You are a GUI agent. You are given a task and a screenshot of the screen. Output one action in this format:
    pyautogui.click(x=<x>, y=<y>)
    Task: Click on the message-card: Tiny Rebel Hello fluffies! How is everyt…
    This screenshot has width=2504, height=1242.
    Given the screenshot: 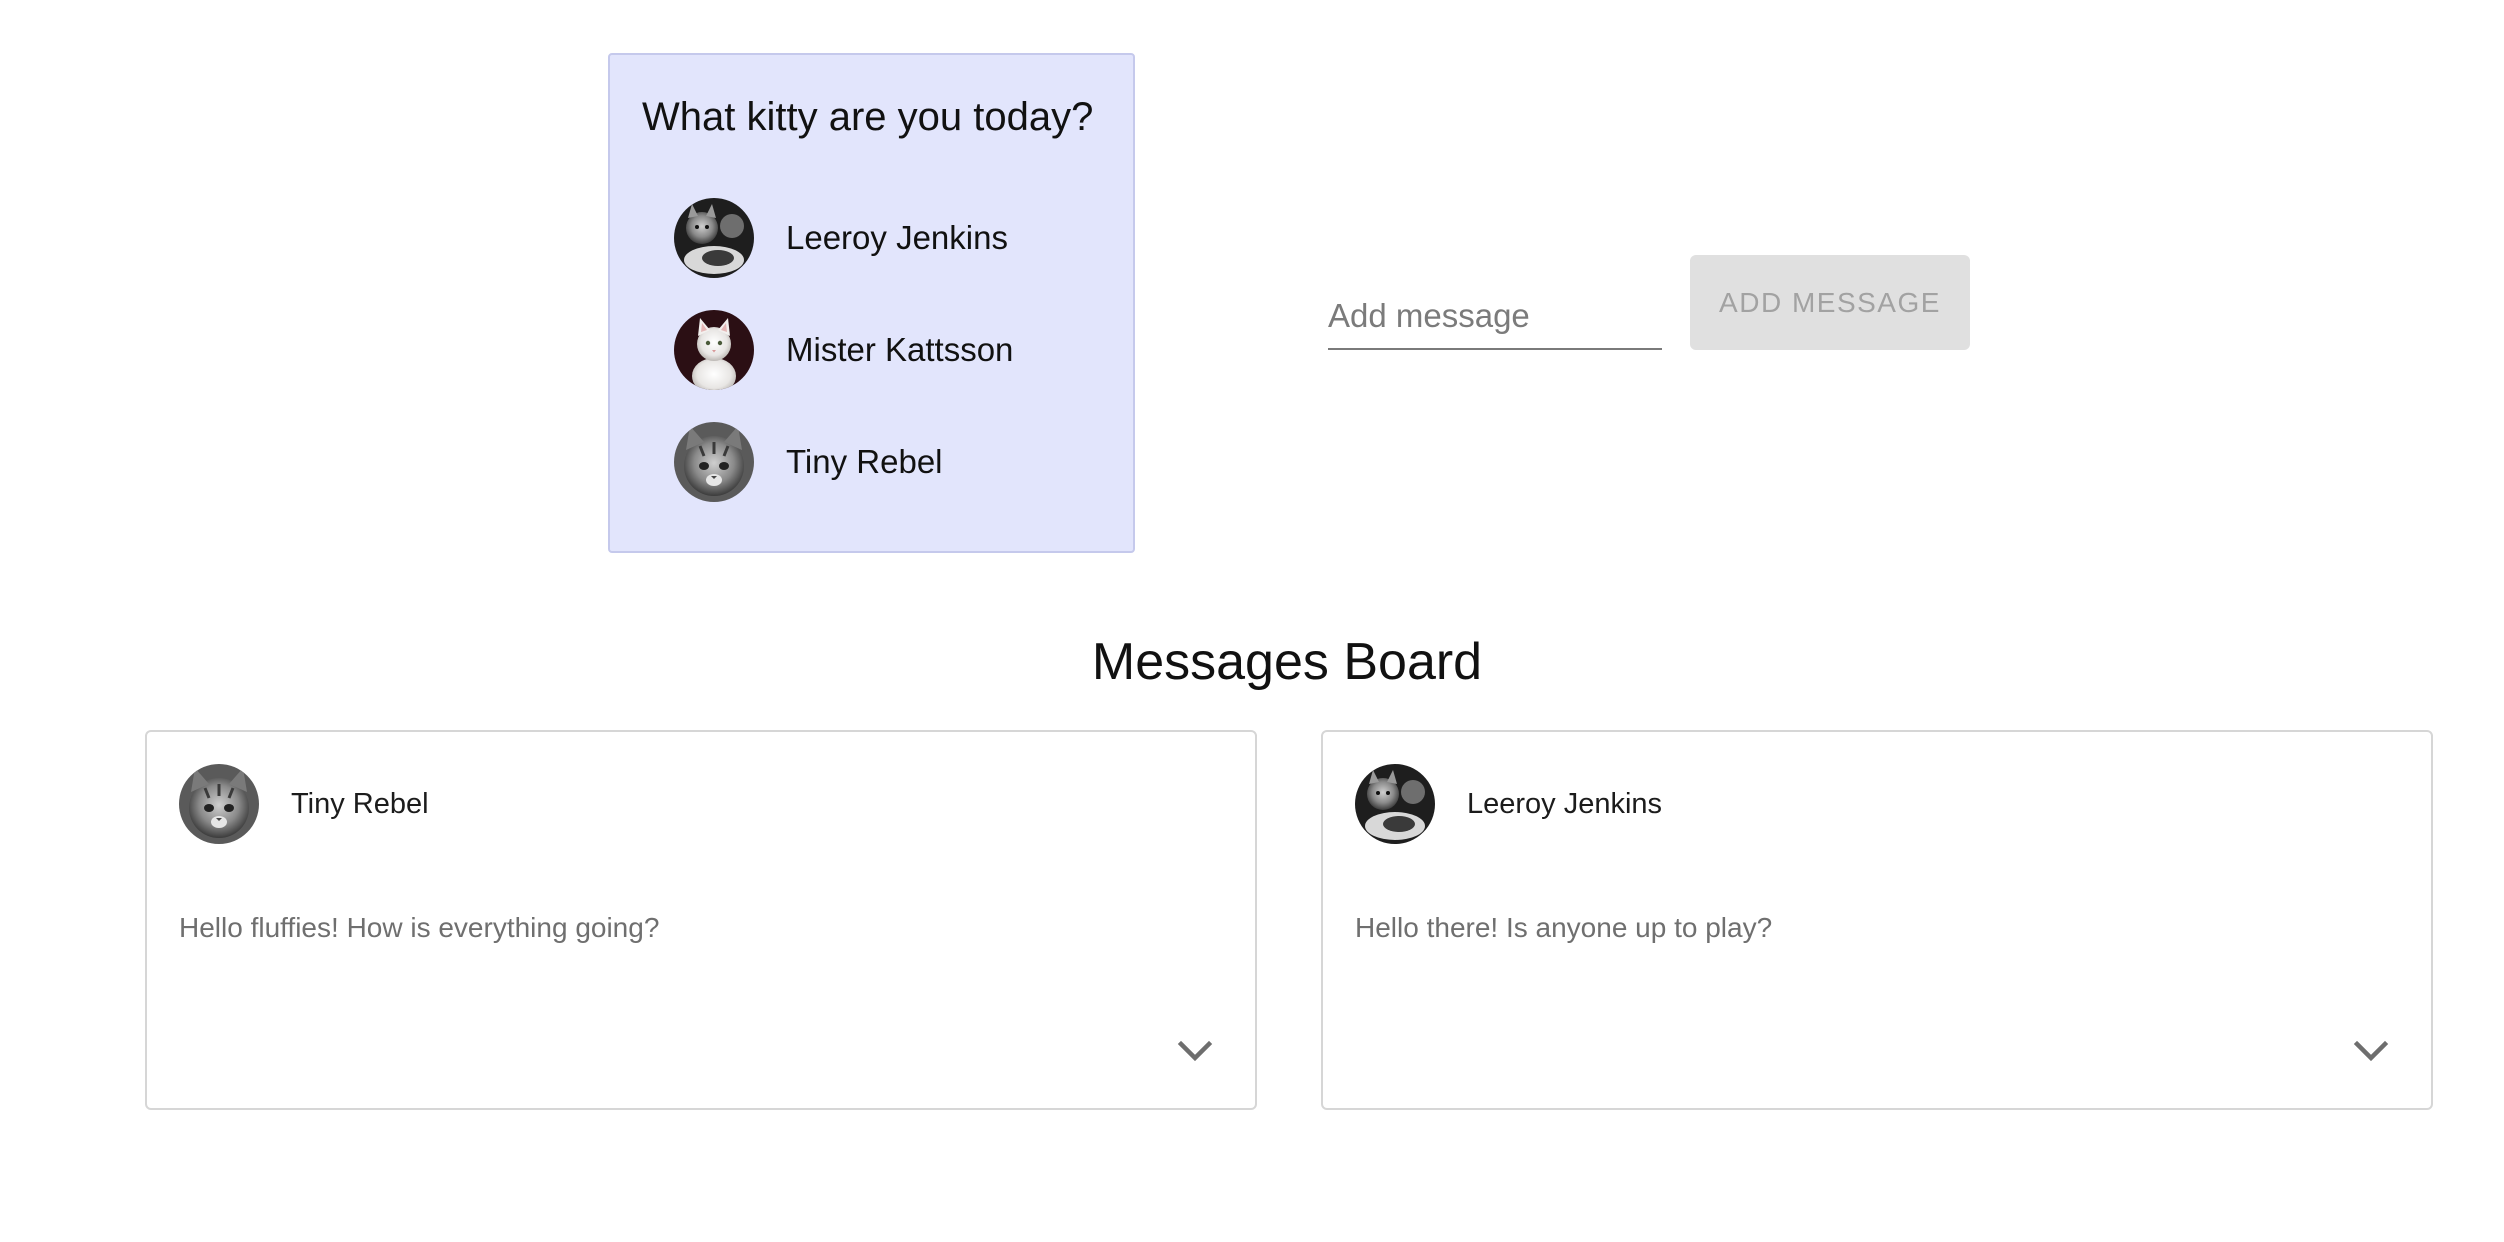 What is the action you would take?
    pyautogui.click(x=701, y=920)
    